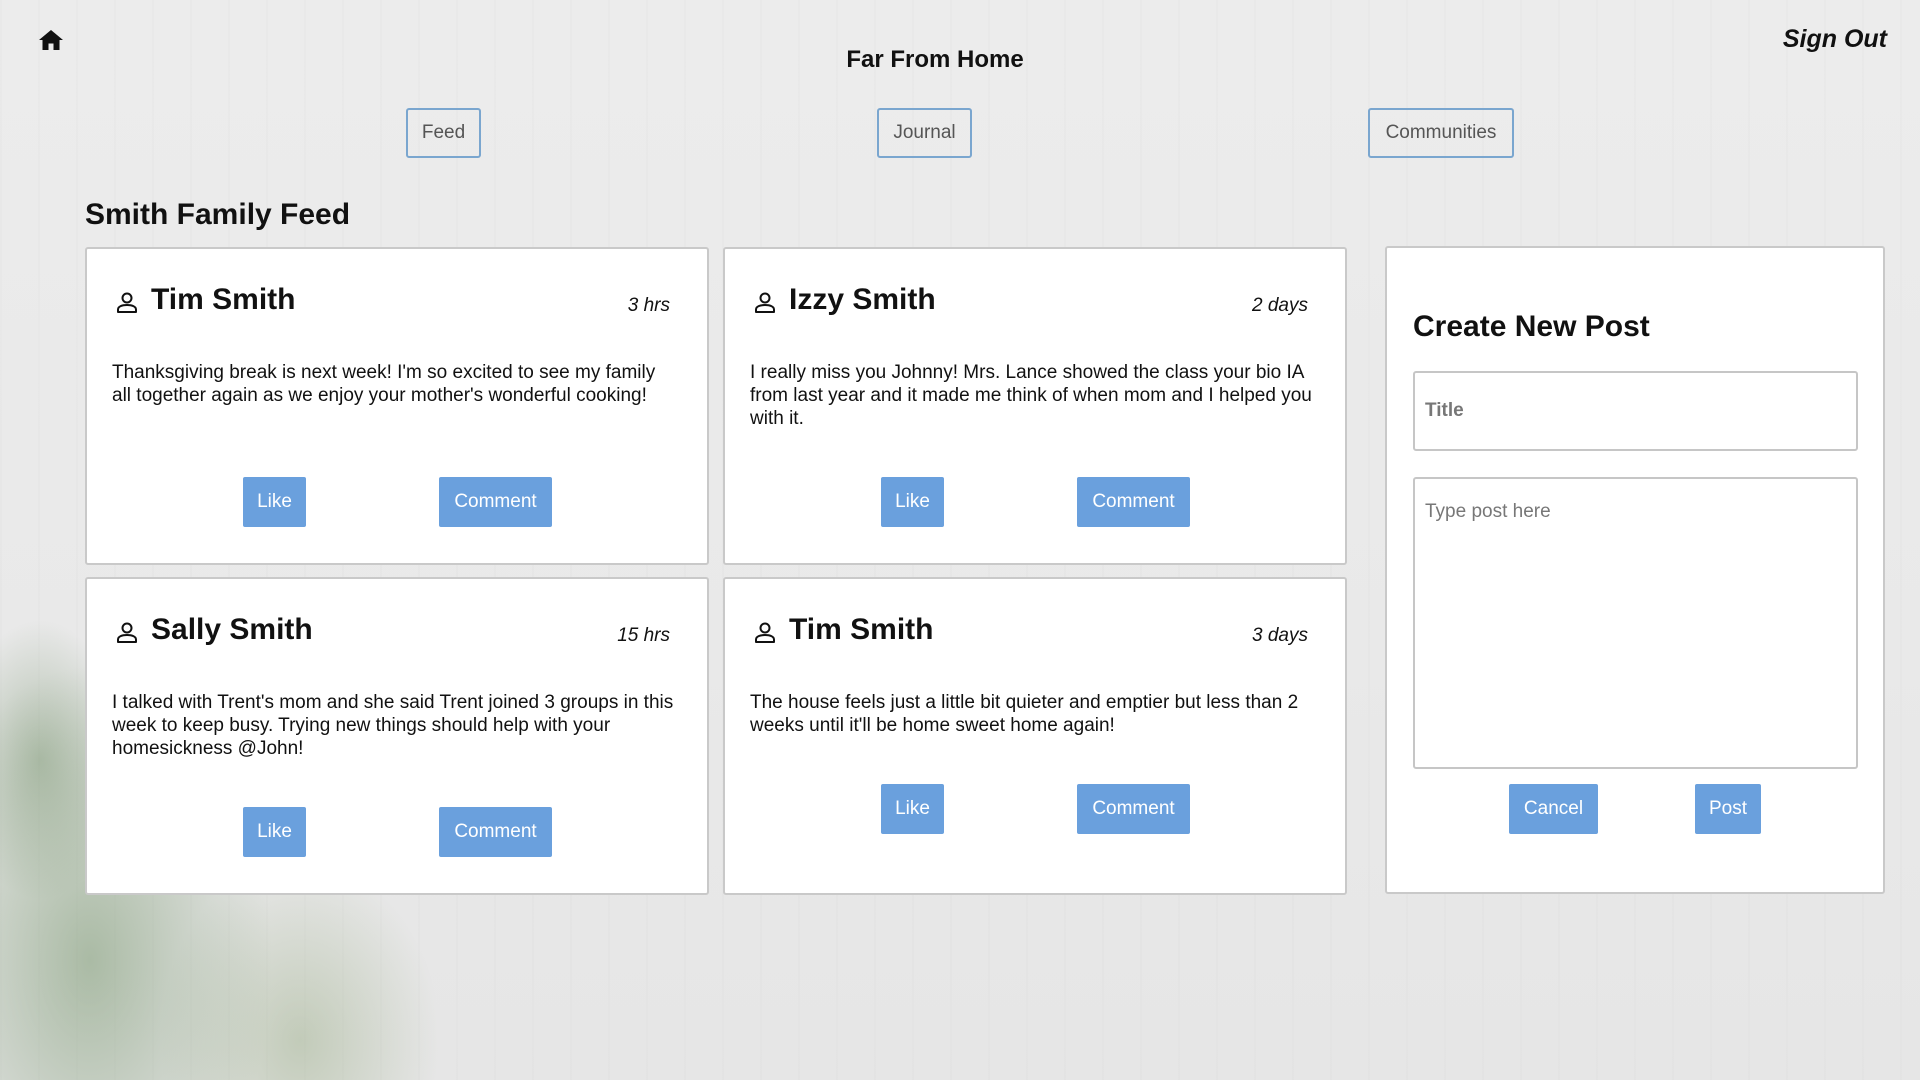 The image size is (1920, 1080). I want to click on post-time: 3 hrs, so click(648, 305).